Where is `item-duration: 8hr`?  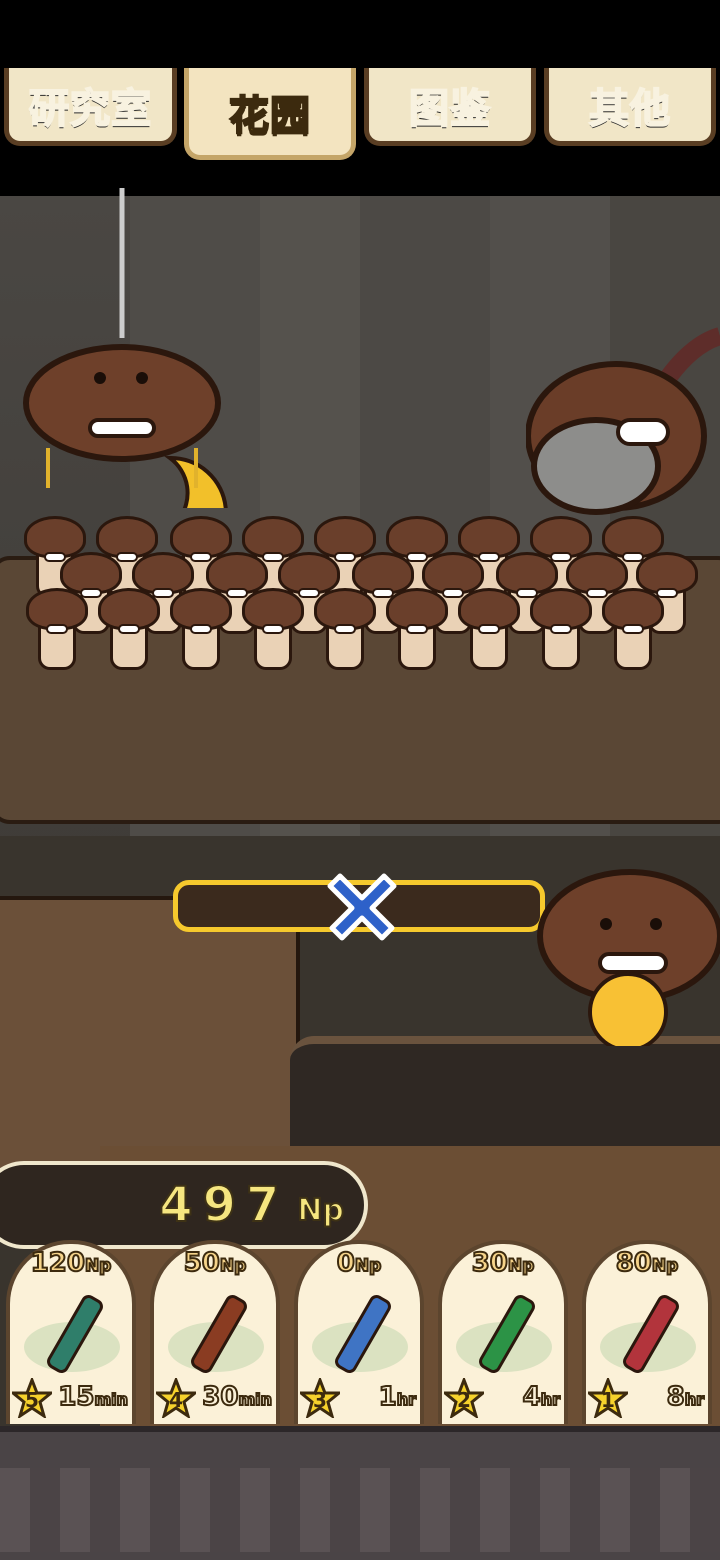 item-duration: 8hr is located at coordinates (685, 1397).